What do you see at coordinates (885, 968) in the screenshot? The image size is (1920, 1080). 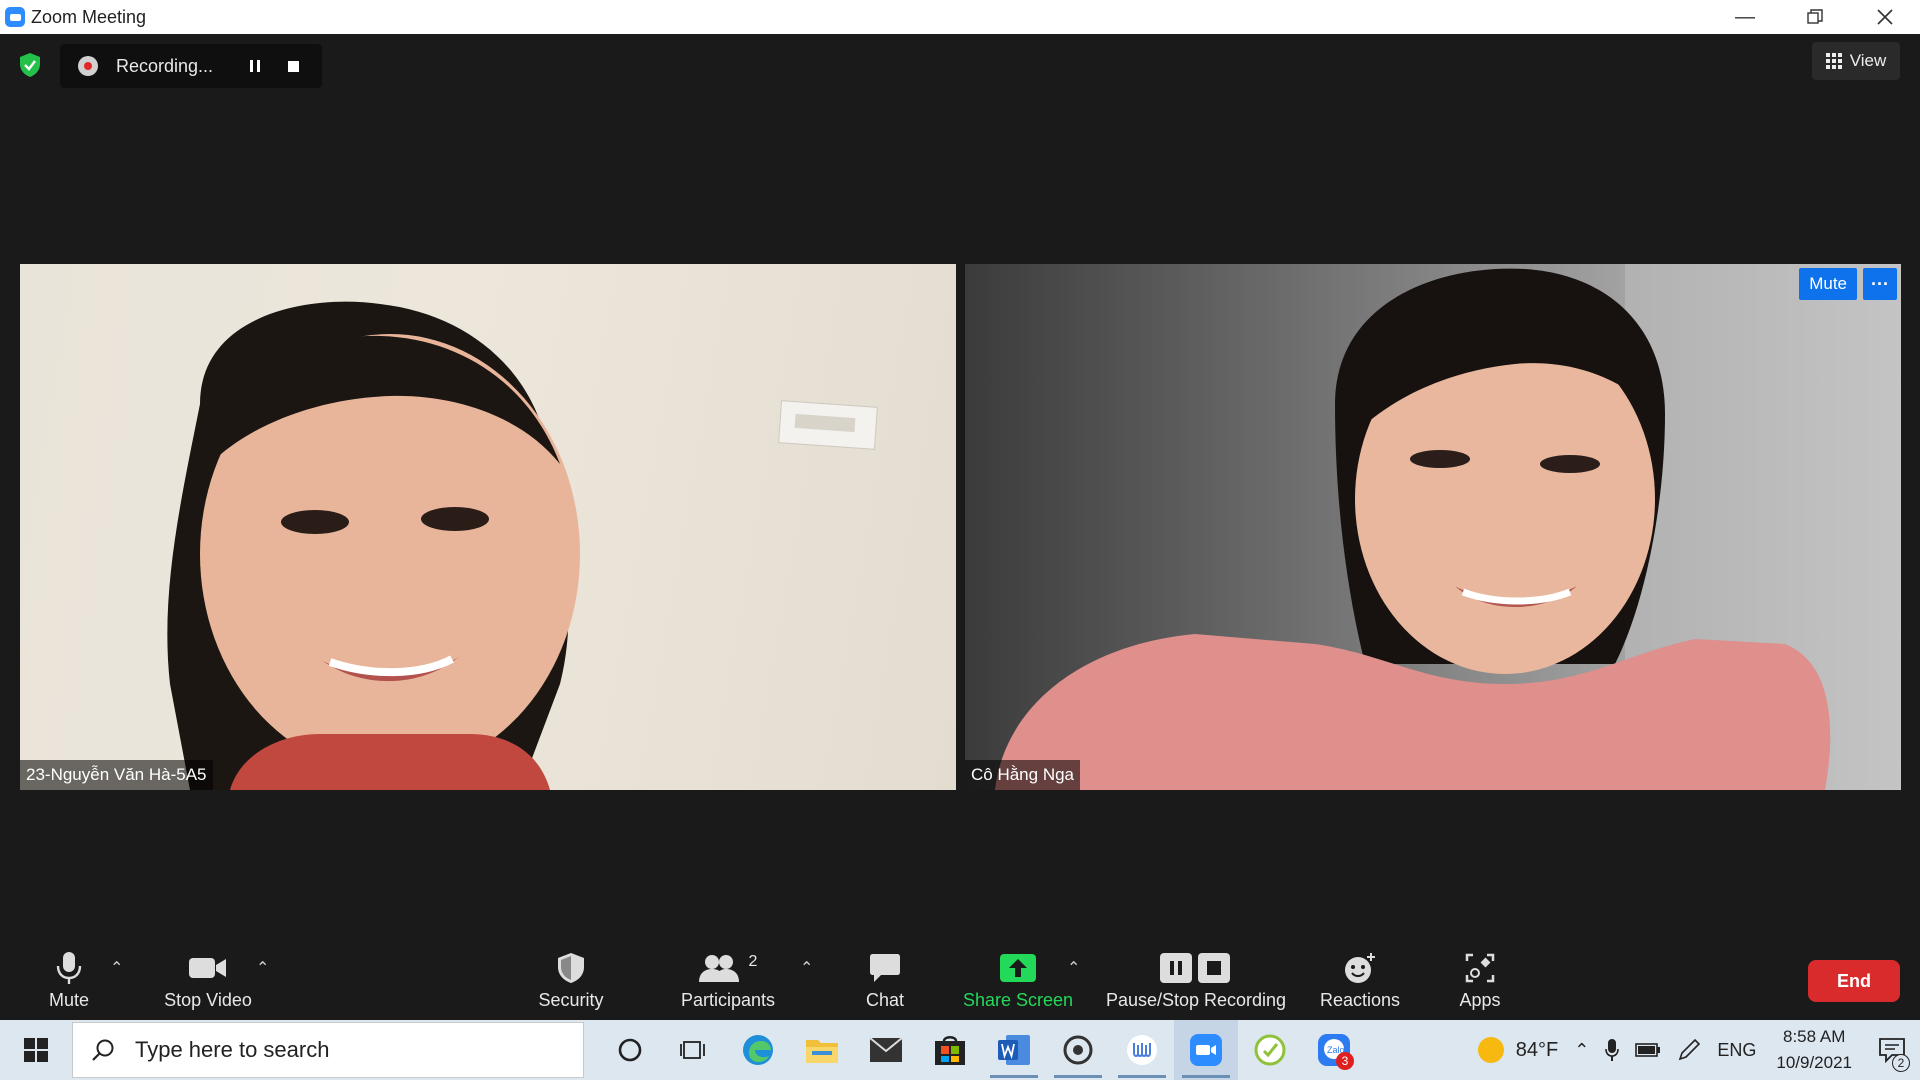 I see `chat-bubble-icon` at bounding box center [885, 968].